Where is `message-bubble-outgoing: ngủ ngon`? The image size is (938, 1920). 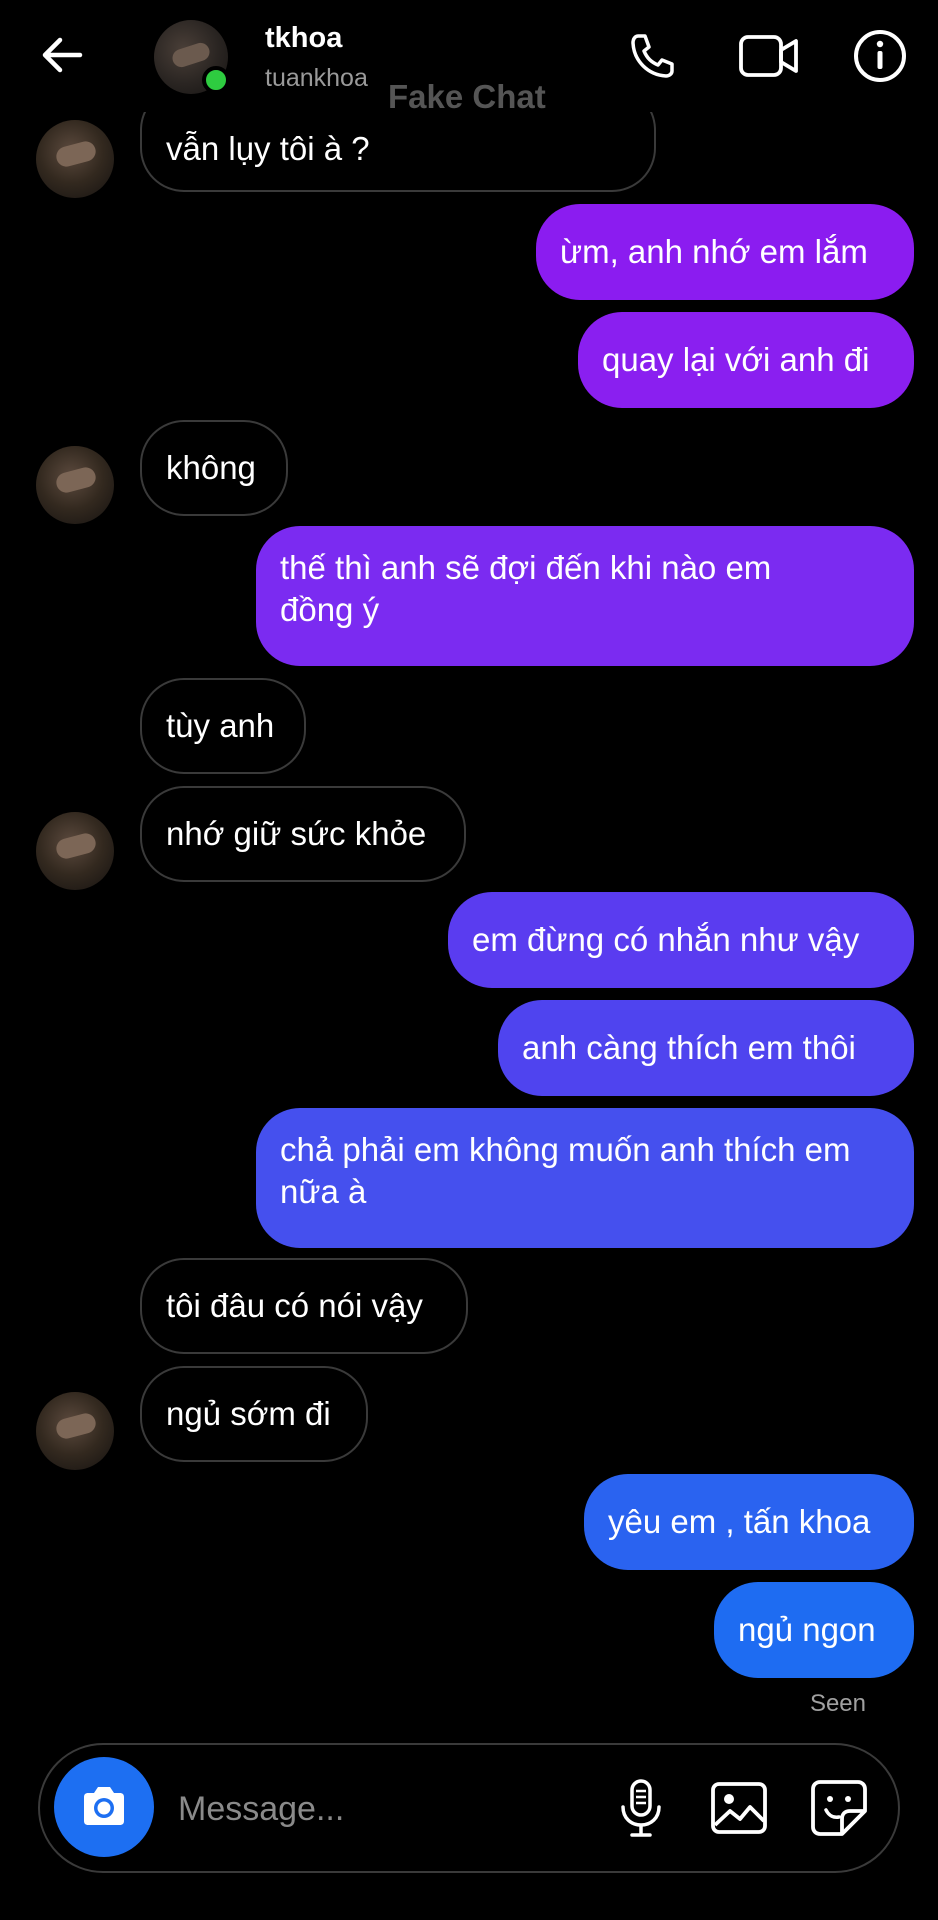
message-bubble-outgoing: ngủ ngon is located at coordinates (814, 1630).